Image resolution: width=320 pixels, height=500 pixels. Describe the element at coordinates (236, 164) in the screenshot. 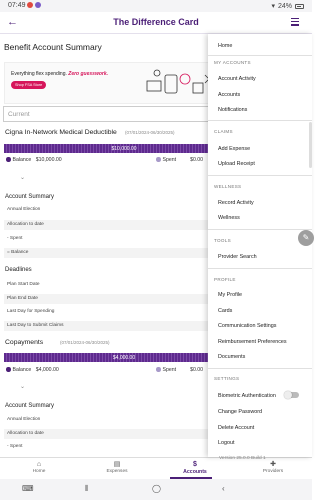

I see `drawer-item-upload-receipt: Upload Receipt` at that location.